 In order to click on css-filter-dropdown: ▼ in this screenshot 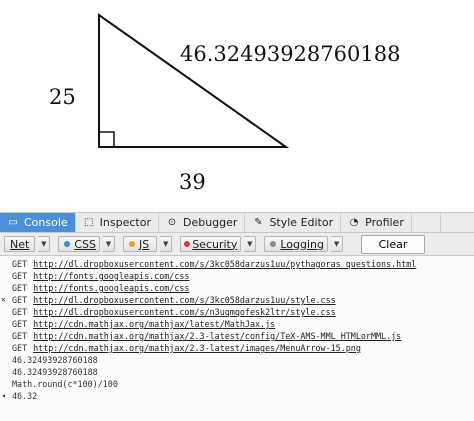, I will do `click(108, 244)`.